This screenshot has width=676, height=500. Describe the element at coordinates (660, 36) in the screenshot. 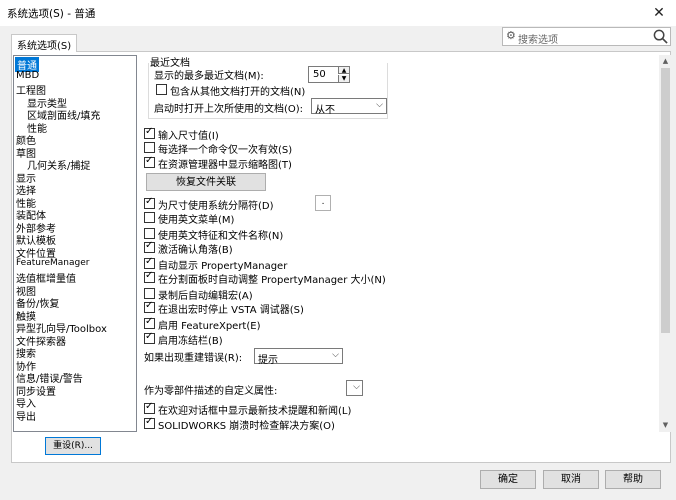

I see `search-icon` at that location.